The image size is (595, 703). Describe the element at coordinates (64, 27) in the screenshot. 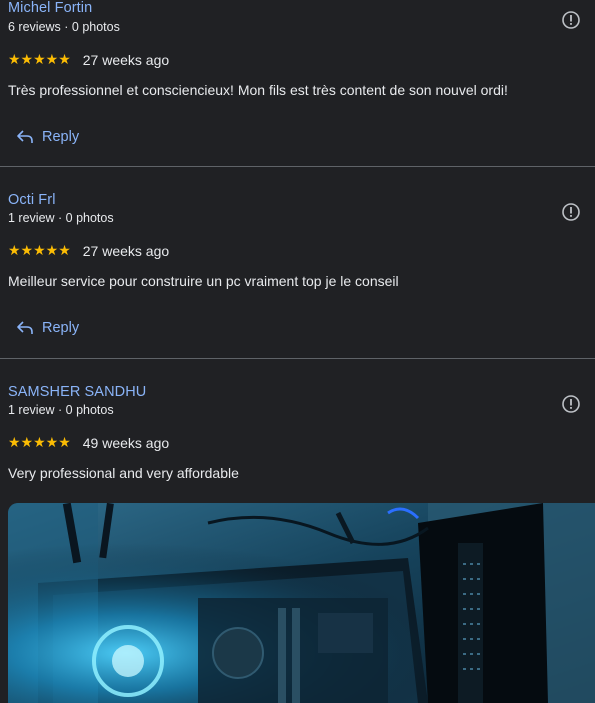

I see `reviewer-meta: 6 reviews · 0 photos` at that location.